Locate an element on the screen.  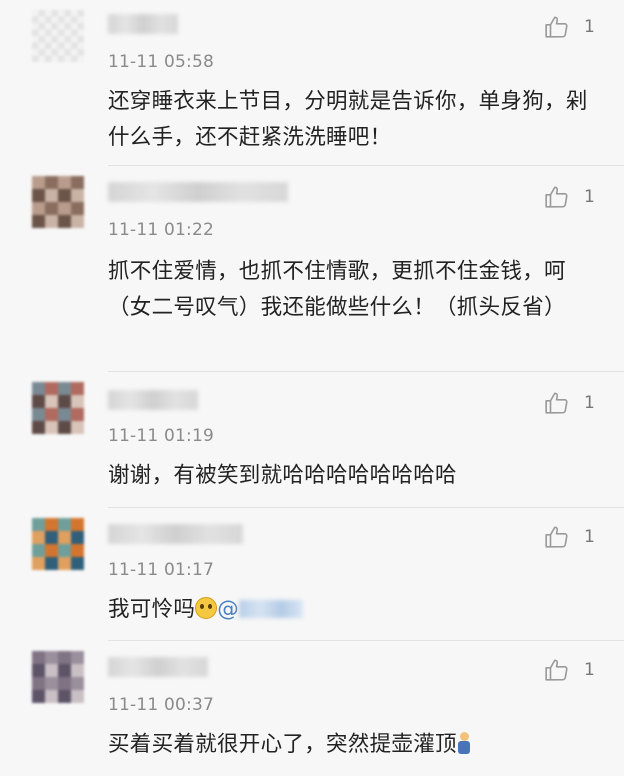
comment-time: 11-11 05:58 is located at coordinates (161, 62).